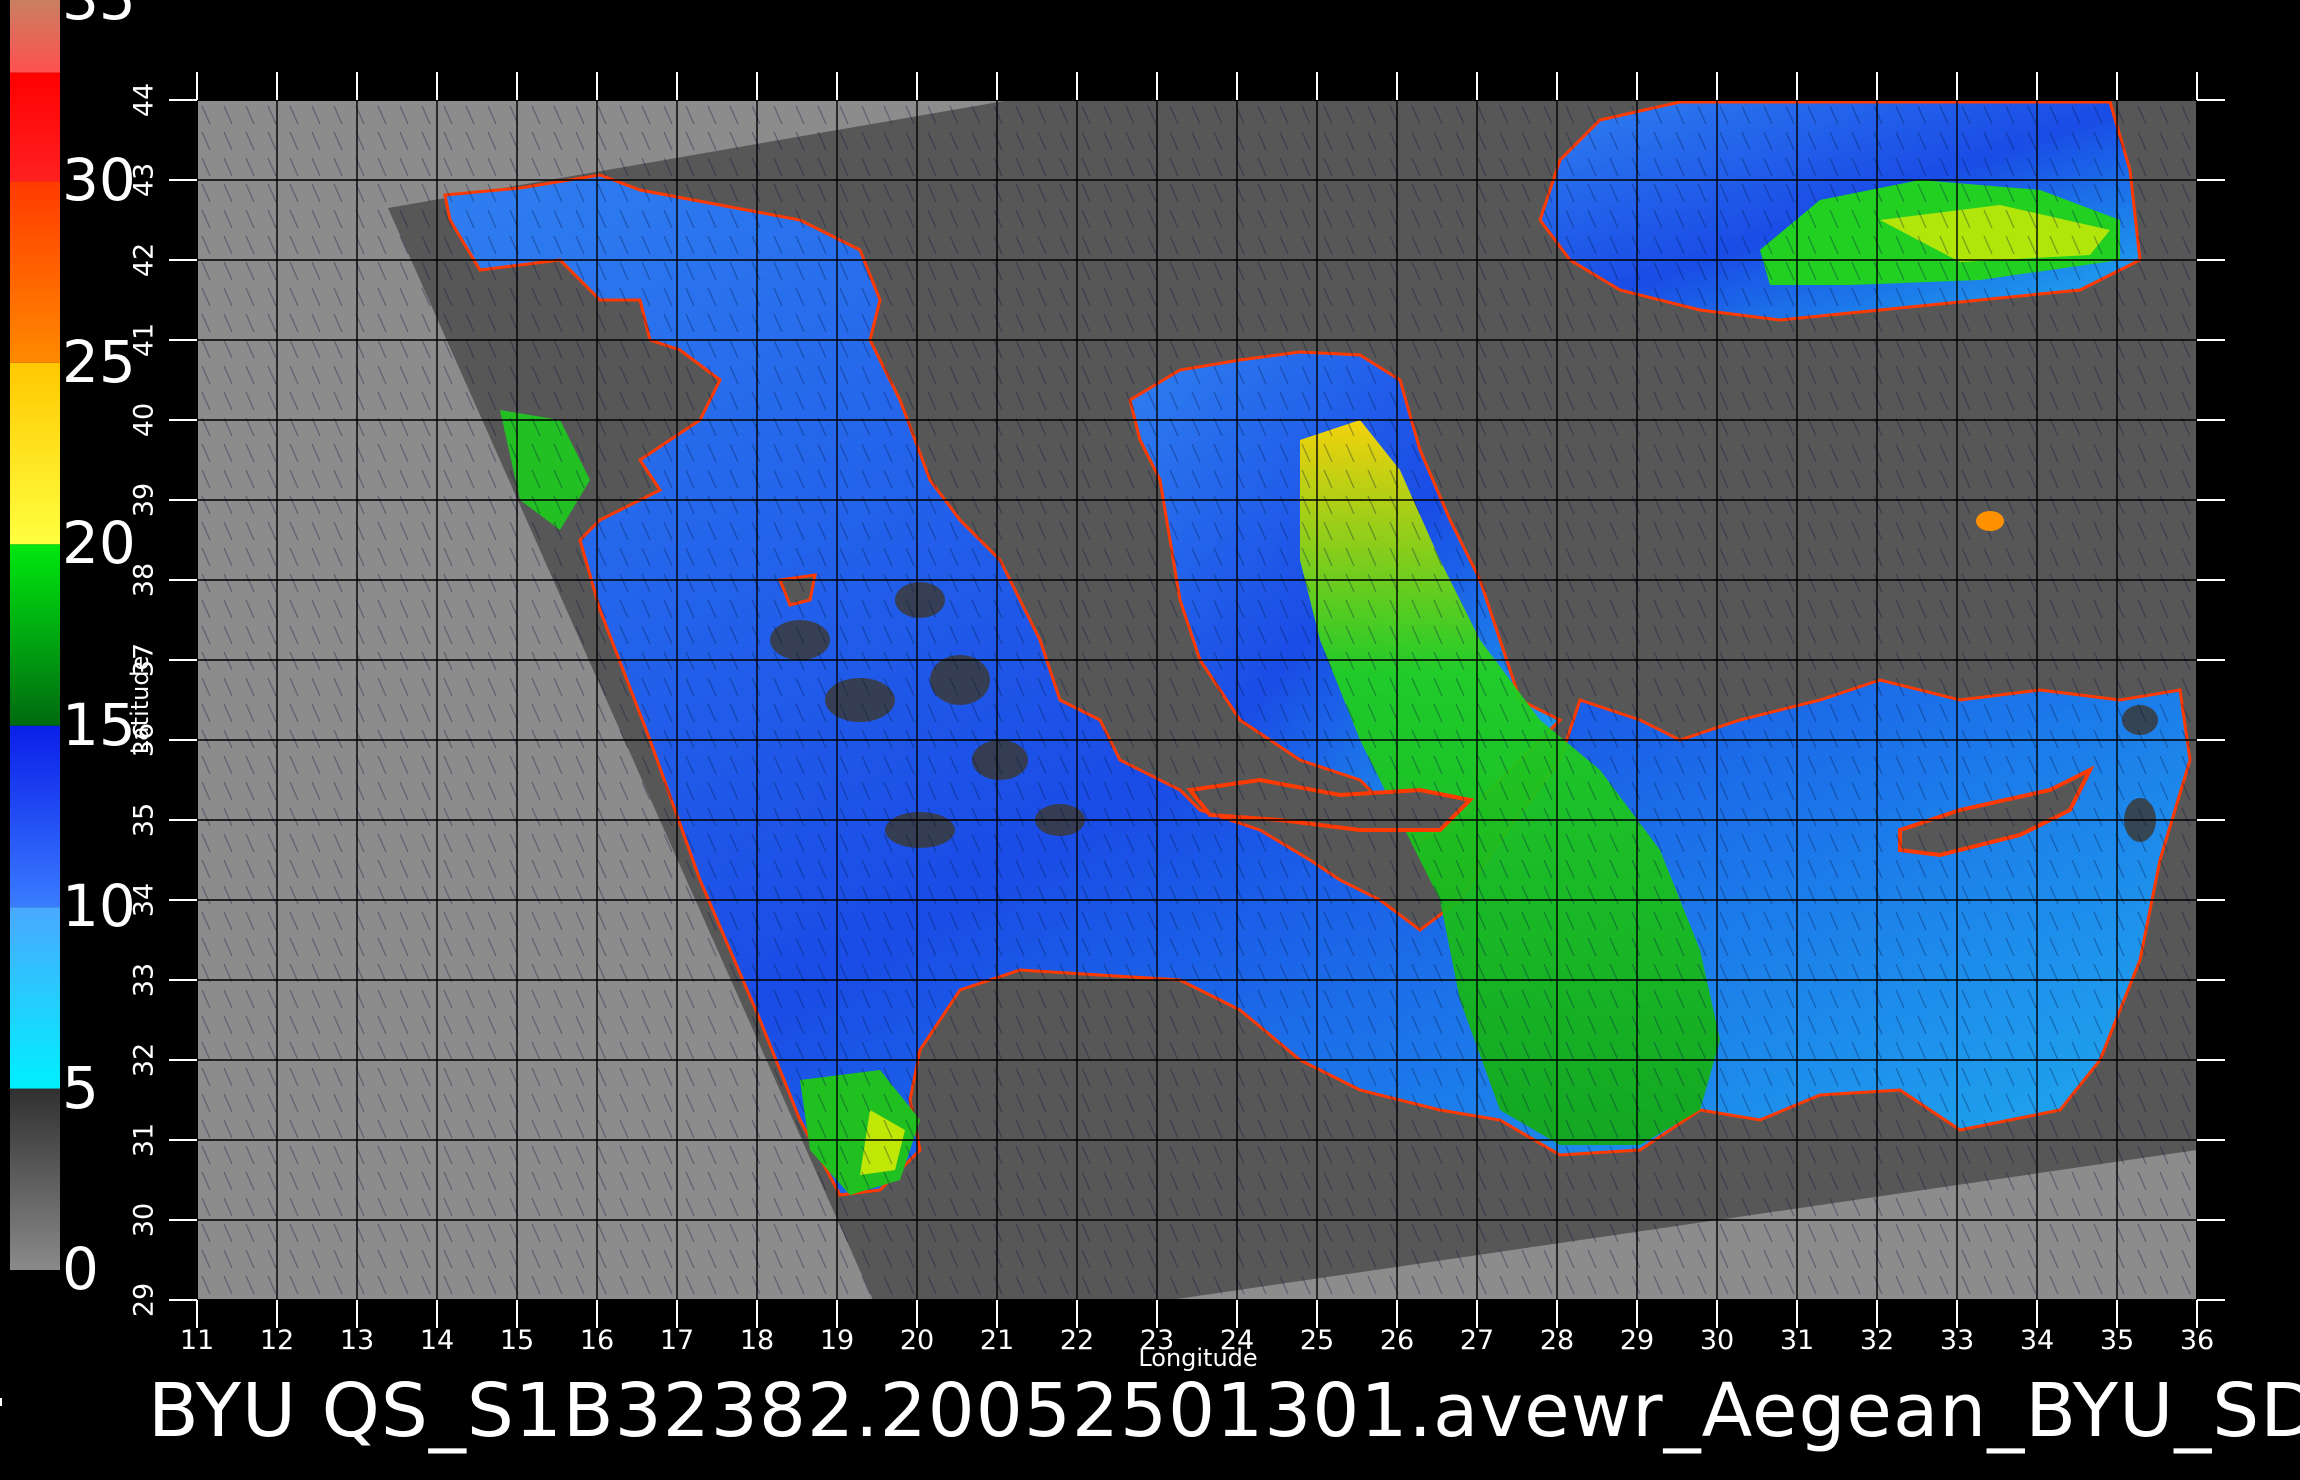  Describe the element at coordinates (1957, 1340) in the screenshot. I see `lon-tick-label: 33` at that location.